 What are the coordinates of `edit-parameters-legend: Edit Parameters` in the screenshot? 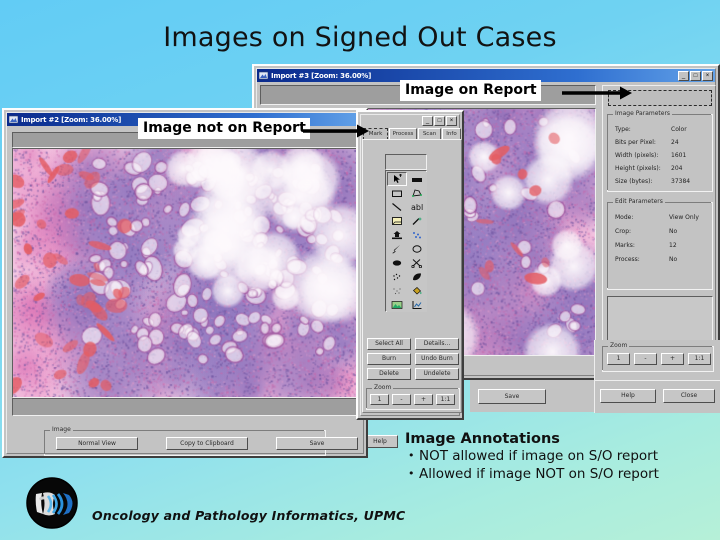 It's located at (639, 201).